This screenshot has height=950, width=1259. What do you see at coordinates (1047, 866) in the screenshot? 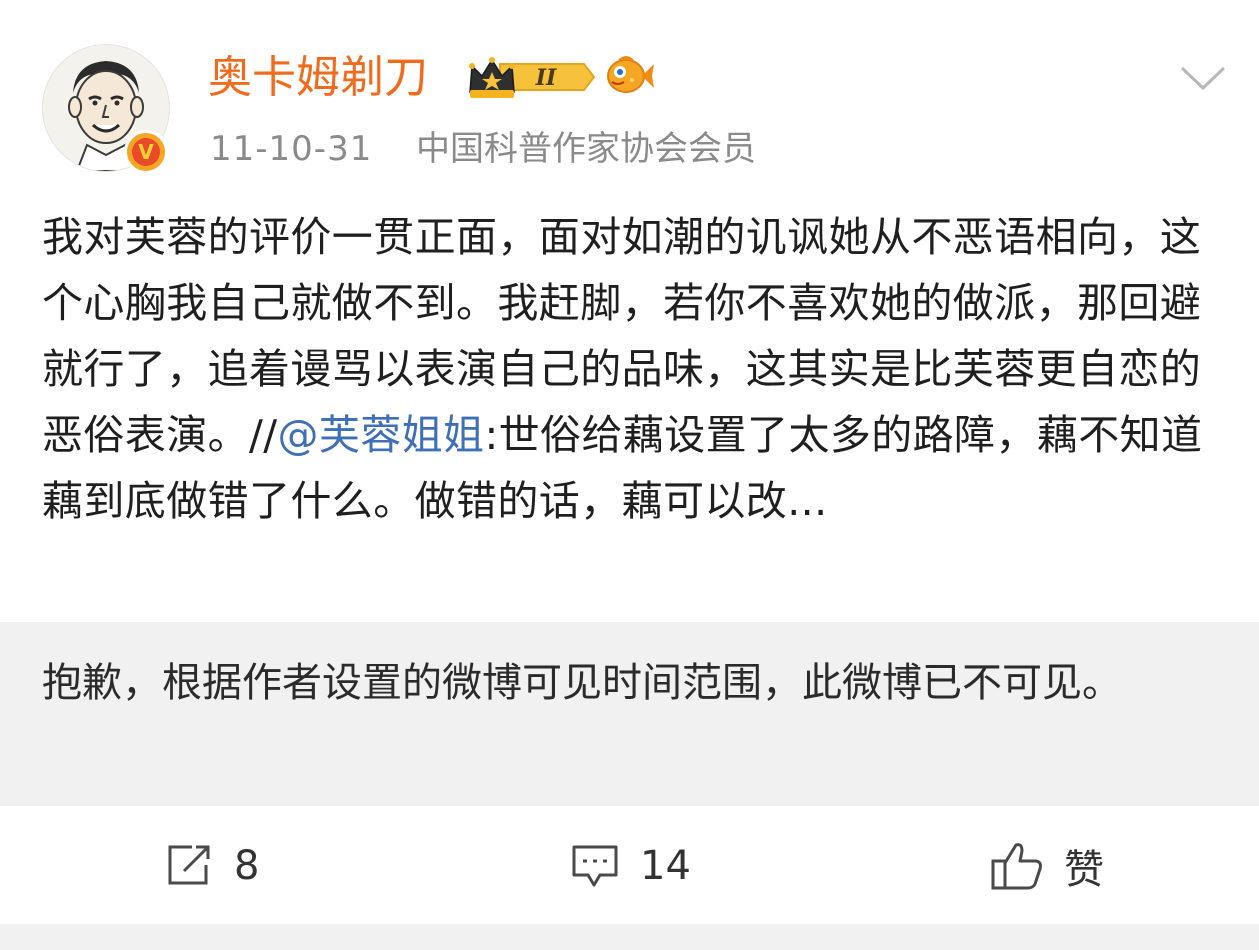
I see `like-button: 赞` at bounding box center [1047, 866].